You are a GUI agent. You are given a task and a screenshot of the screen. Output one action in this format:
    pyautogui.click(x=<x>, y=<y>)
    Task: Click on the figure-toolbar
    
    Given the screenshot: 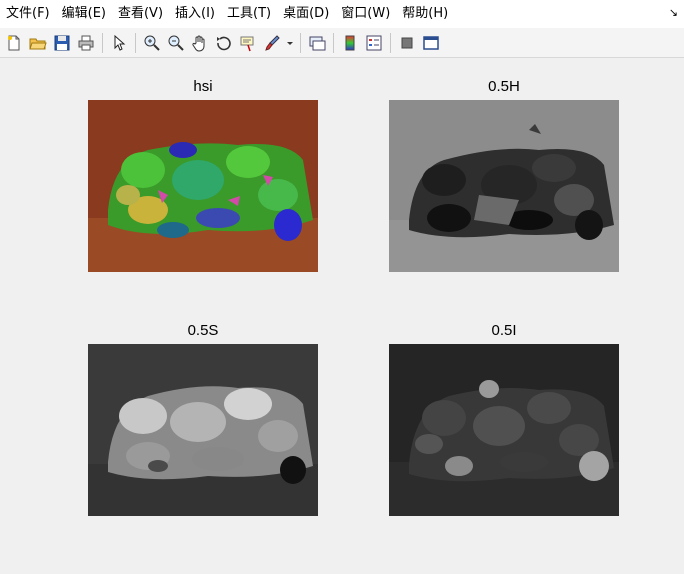 What is the action you would take?
    pyautogui.click(x=342, y=43)
    